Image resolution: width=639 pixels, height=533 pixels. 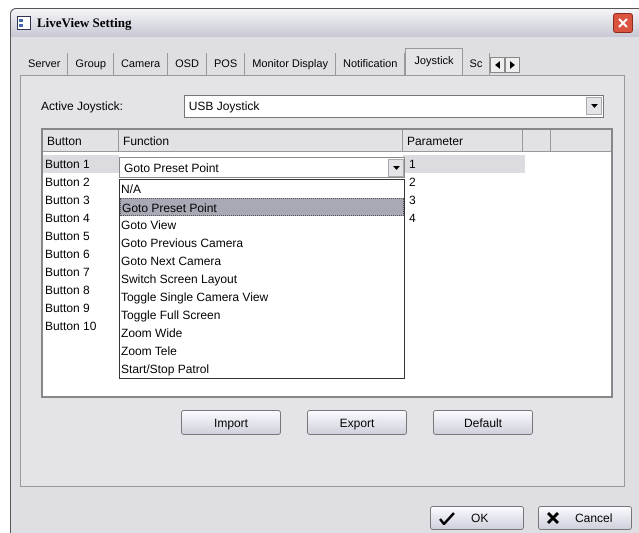 What do you see at coordinates (464, 164) in the screenshot?
I see `table-cell: 1` at bounding box center [464, 164].